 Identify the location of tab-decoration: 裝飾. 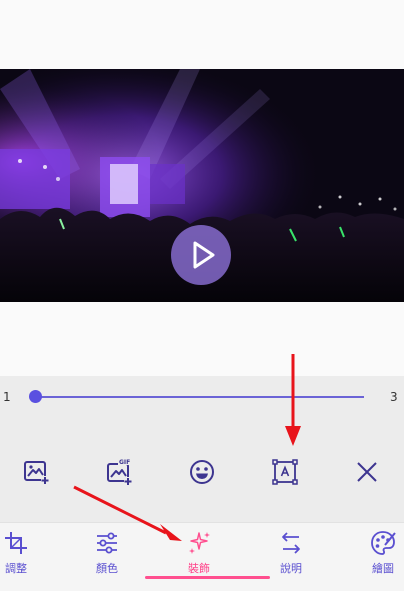
(199, 554).